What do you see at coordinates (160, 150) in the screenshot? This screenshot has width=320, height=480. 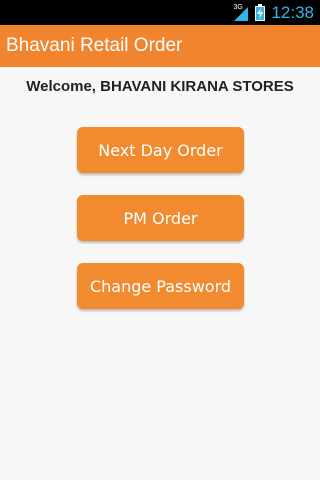 I see `next-day-order-button: Next Day Order` at bounding box center [160, 150].